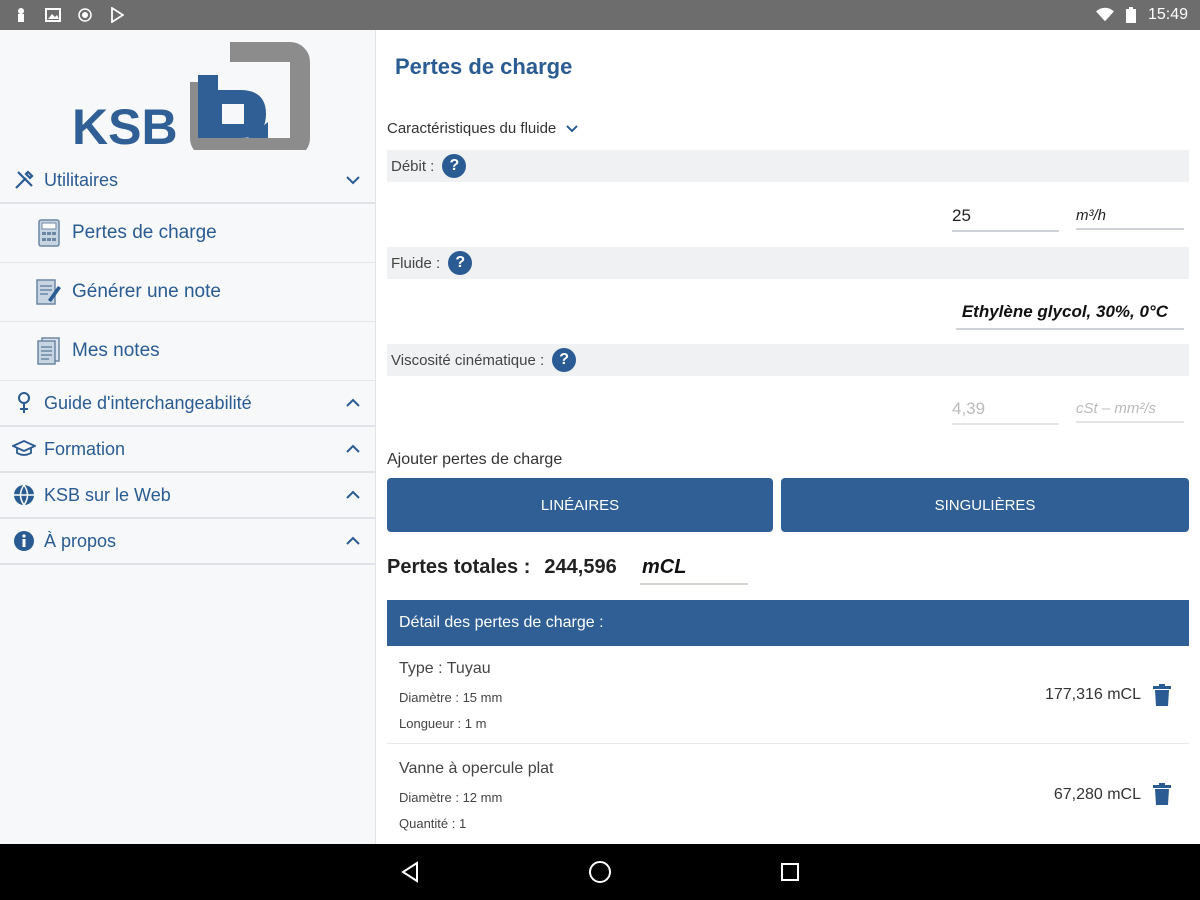 The image size is (1200, 900). Describe the element at coordinates (694, 570) in the screenshot. I see `total-unit-select: mCL` at that location.